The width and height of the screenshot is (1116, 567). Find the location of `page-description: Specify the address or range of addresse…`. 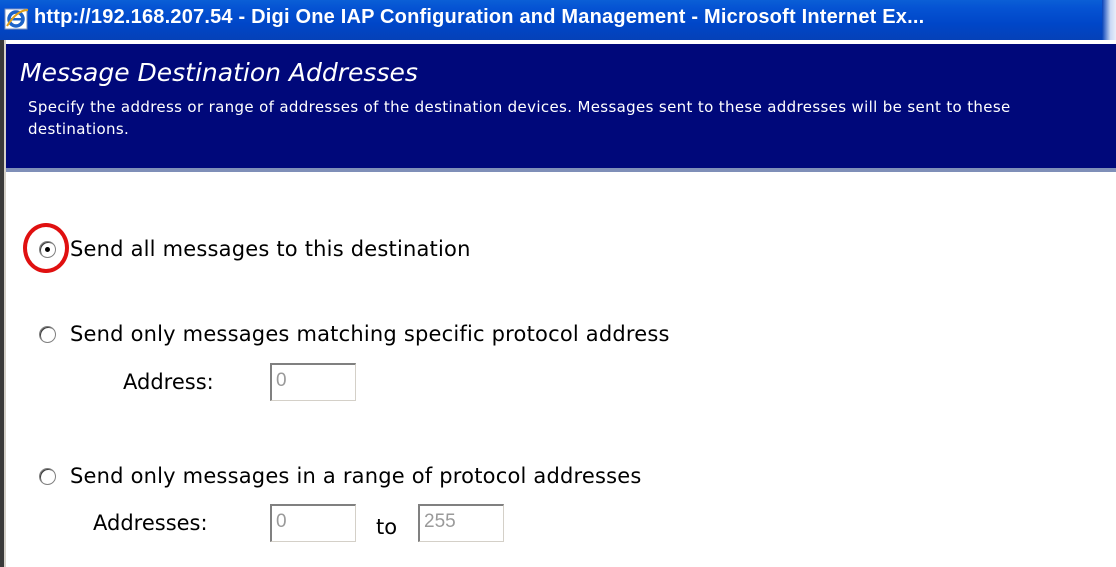

page-description: Specify the address or range of addresse… is located at coordinates (519, 118).